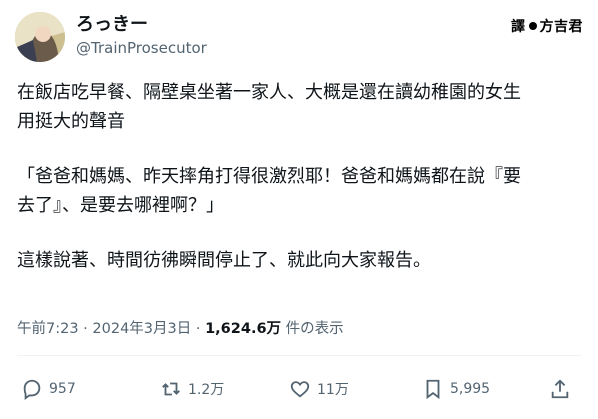  What do you see at coordinates (433, 389) in the screenshot?
I see `bookmark-icon` at bounding box center [433, 389].